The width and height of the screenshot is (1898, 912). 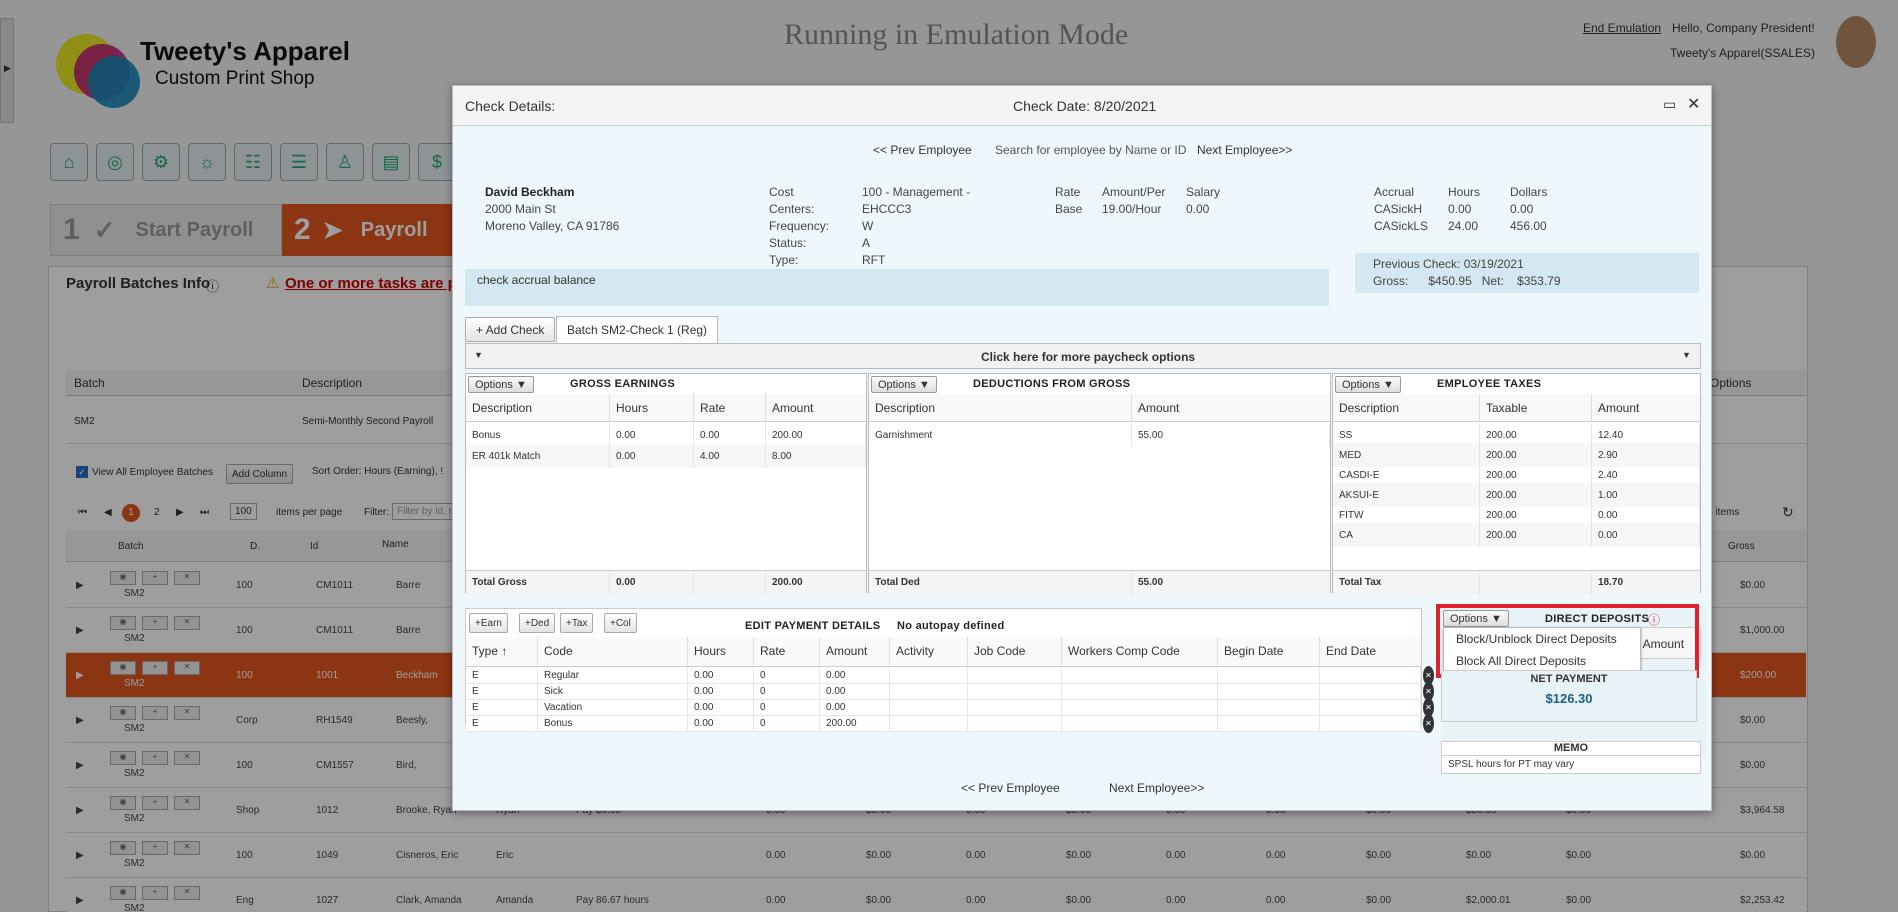 What do you see at coordinates (613, 723) in the screenshot?
I see `cell-code: Bonus` at bounding box center [613, 723].